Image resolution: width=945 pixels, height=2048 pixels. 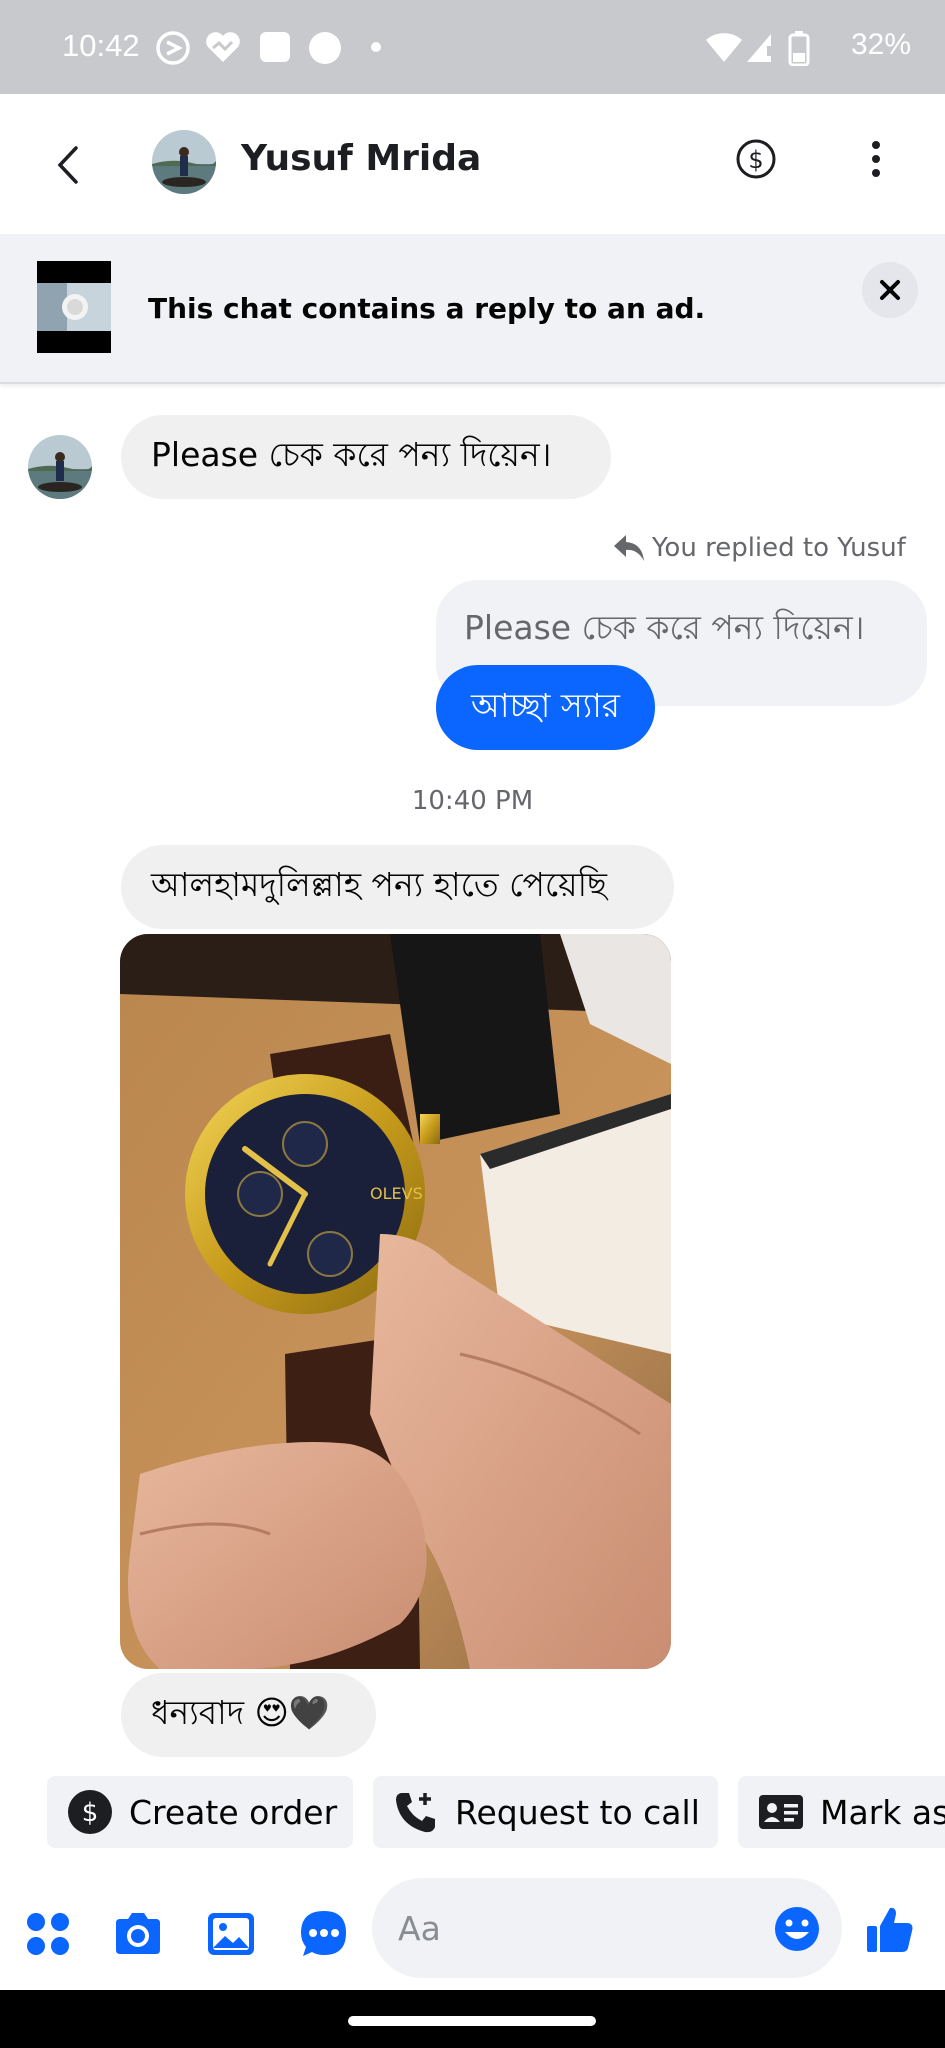 I want to click on svg-text: OLEVS, so click(x=396, y=1193).